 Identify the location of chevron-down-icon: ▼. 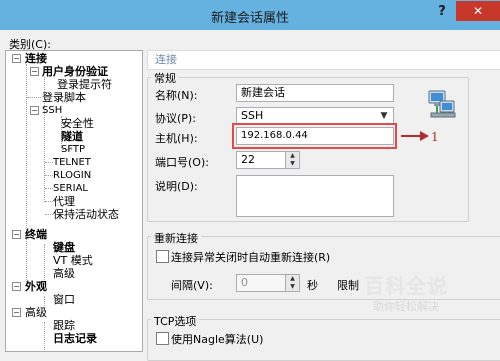
(384, 116).